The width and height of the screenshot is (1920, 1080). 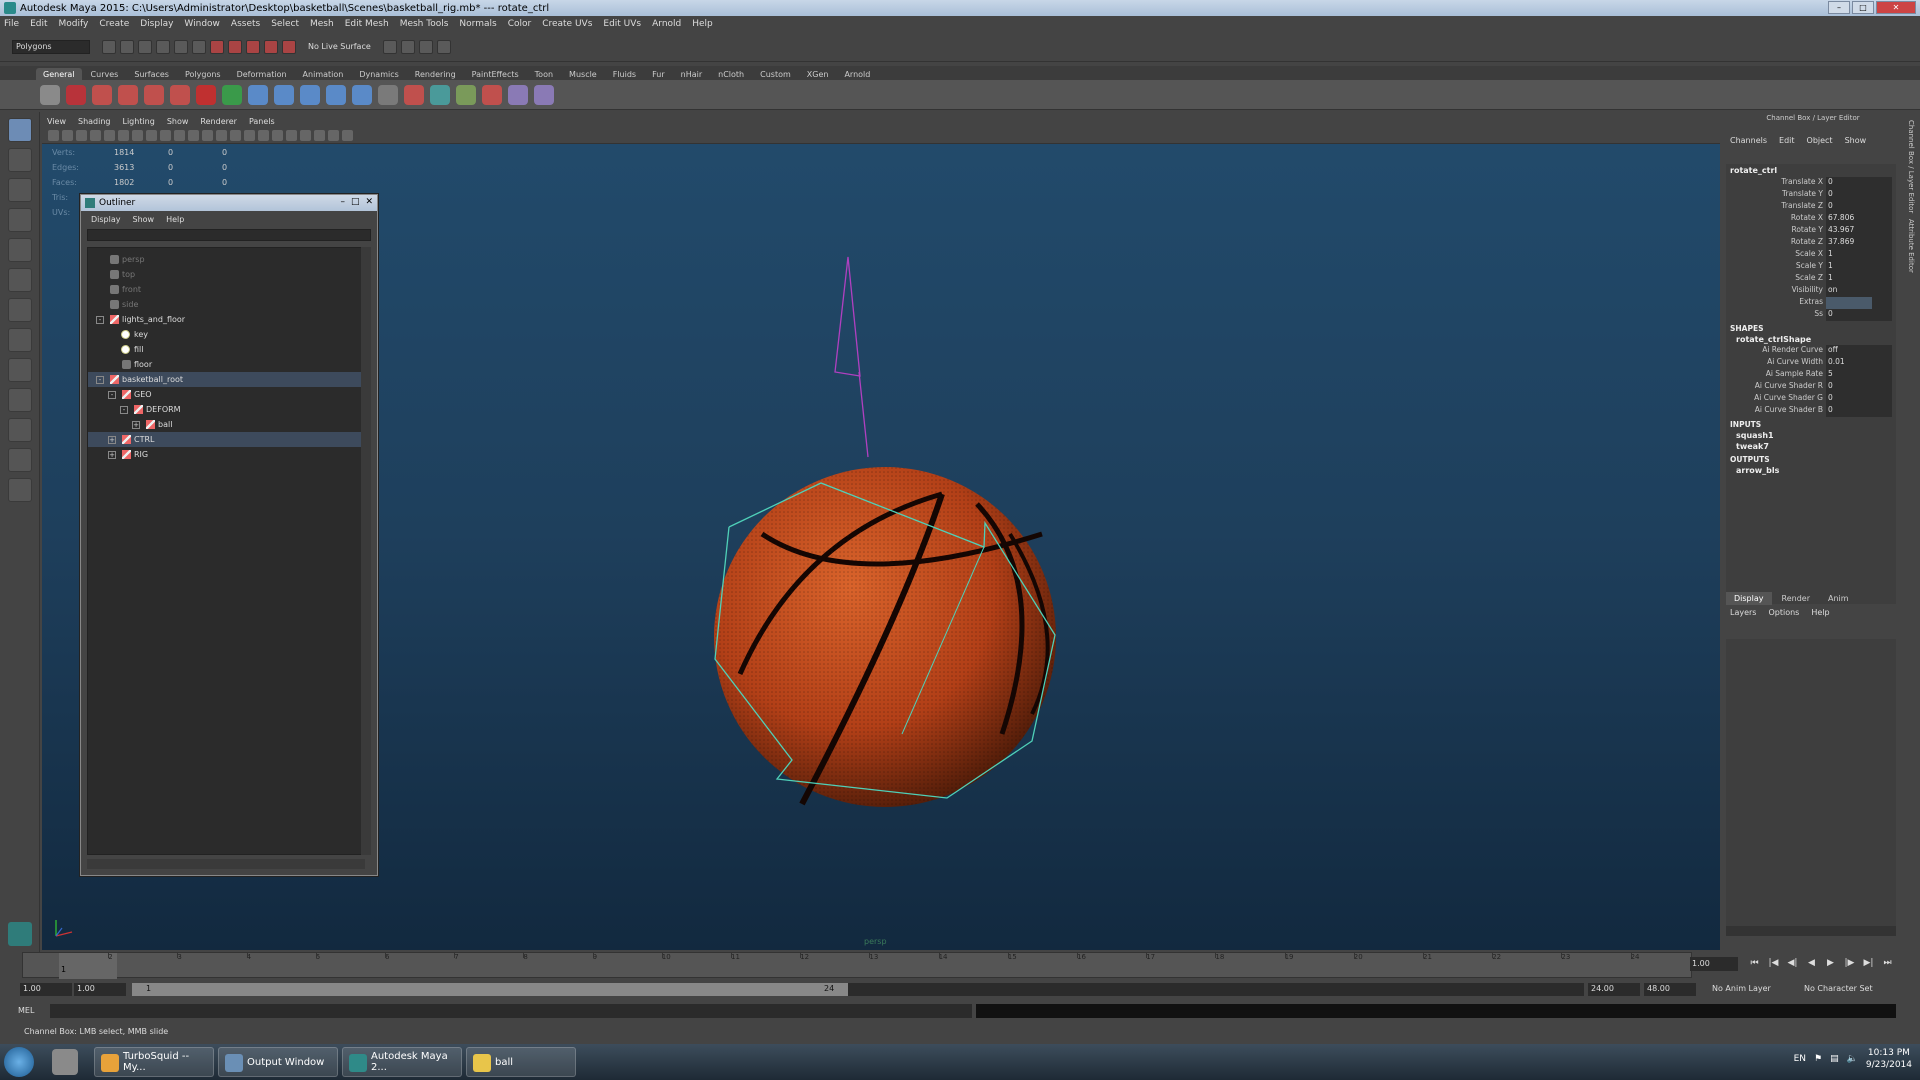 What do you see at coordinates (202, 24) in the screenshot?
I see `menu-window: Window` at bounding box center [202, 24].